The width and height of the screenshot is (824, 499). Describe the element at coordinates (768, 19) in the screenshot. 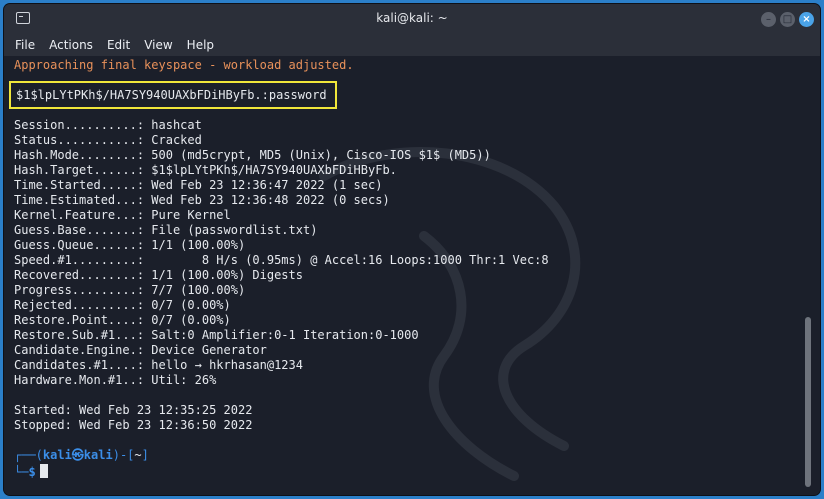

I see `minimize-icon: –` at that location.